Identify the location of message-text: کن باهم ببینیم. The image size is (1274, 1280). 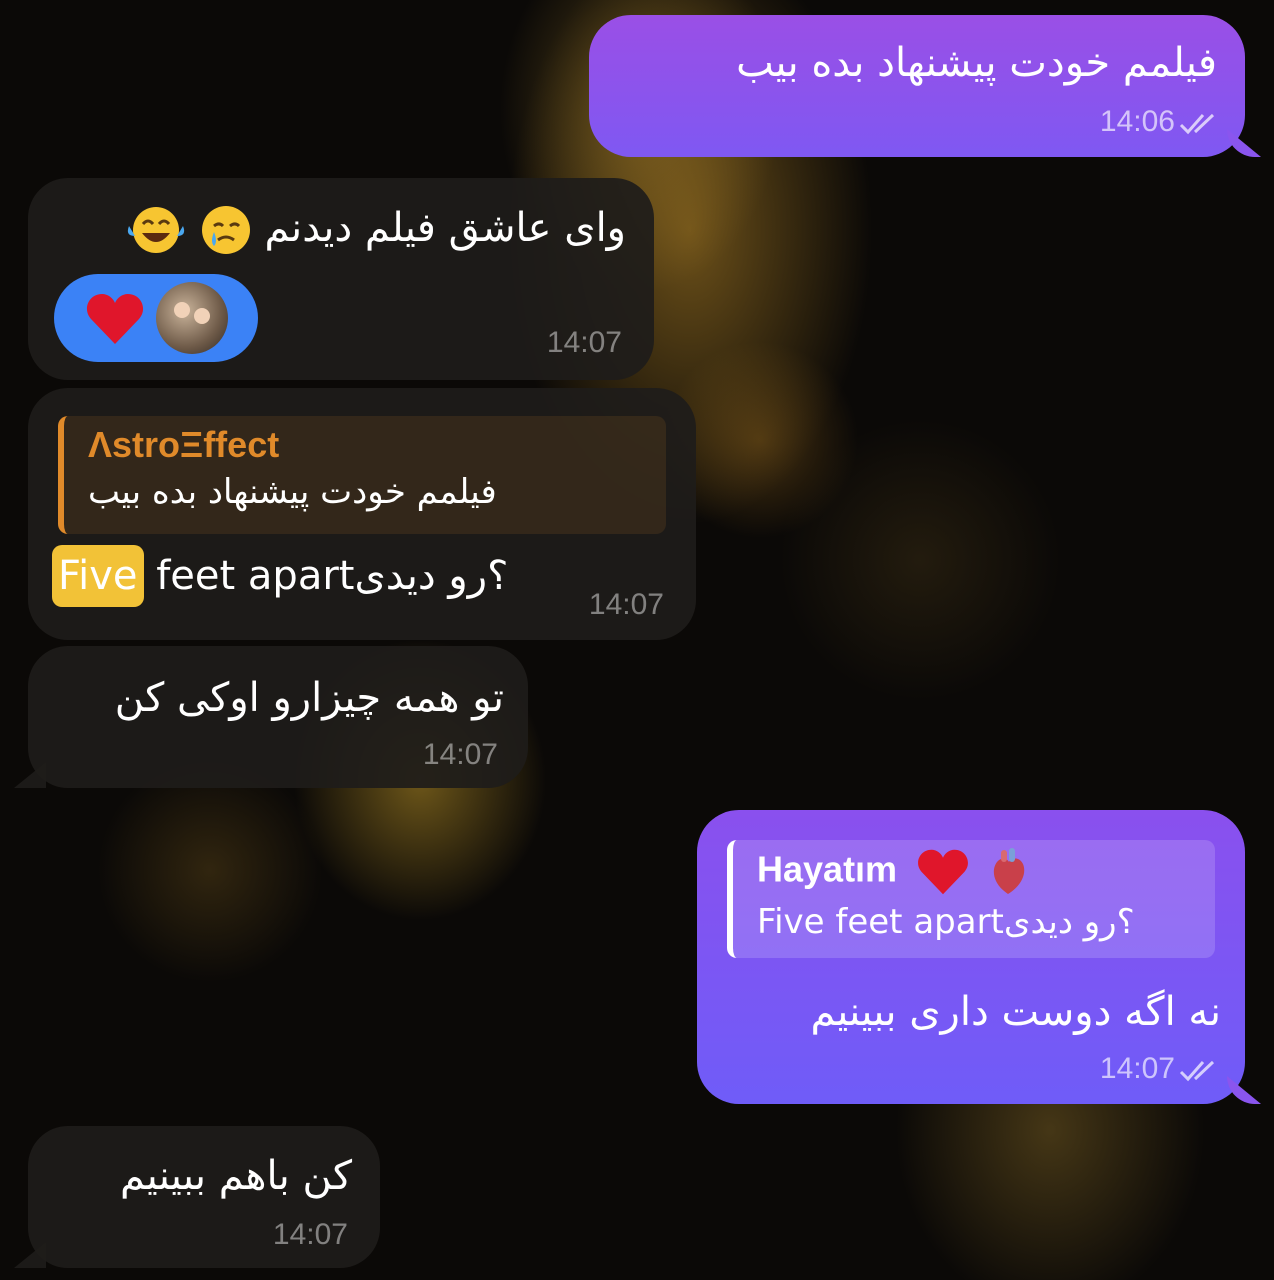
(236, 1176).